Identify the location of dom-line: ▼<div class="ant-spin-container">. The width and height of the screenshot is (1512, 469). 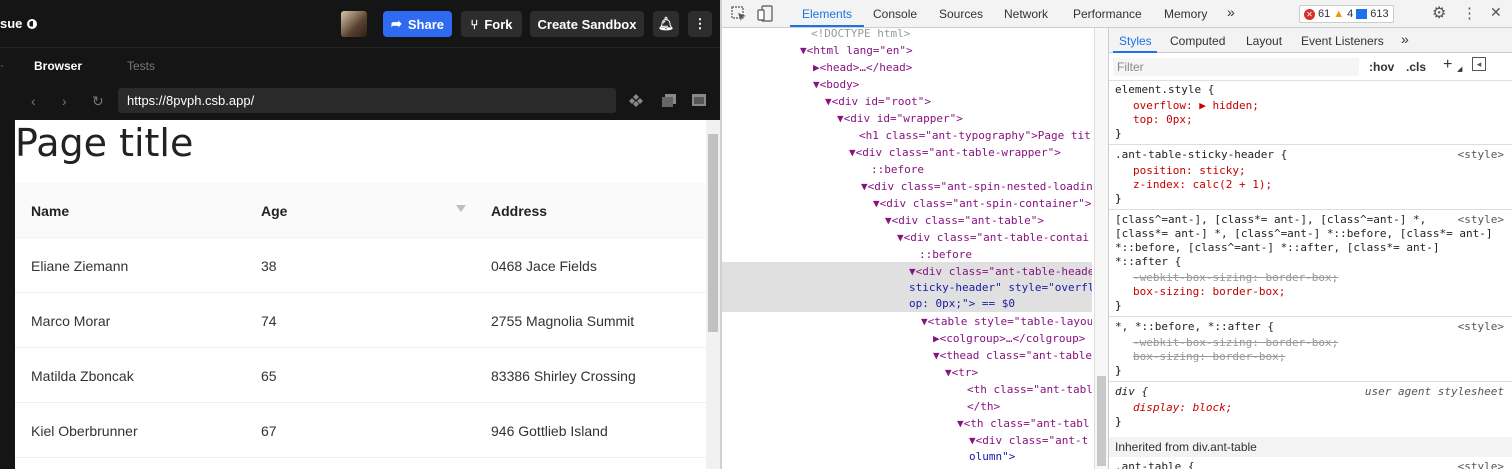
(982, 203).